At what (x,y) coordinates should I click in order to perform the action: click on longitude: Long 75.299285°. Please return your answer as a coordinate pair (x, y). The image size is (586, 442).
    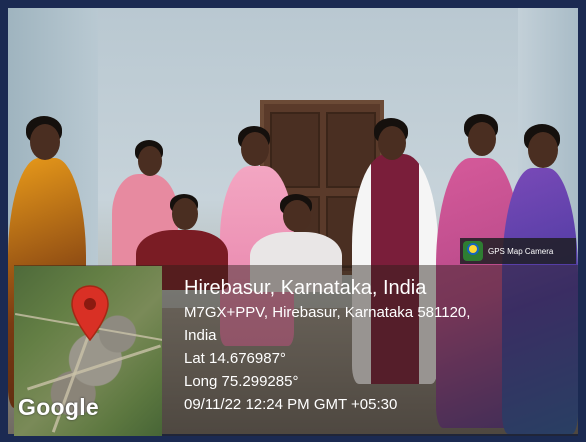
    Looking at the image, I should click on (241, 381).